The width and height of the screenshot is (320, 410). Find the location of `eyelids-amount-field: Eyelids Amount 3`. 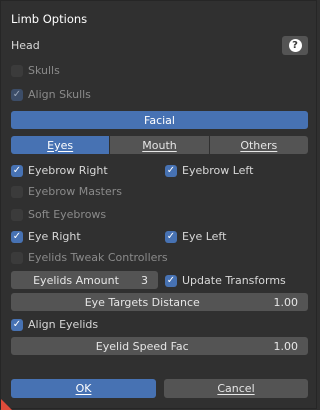

eyelids-amount-field: Eyelids Amount 3 is located at coordinates (84, 280).